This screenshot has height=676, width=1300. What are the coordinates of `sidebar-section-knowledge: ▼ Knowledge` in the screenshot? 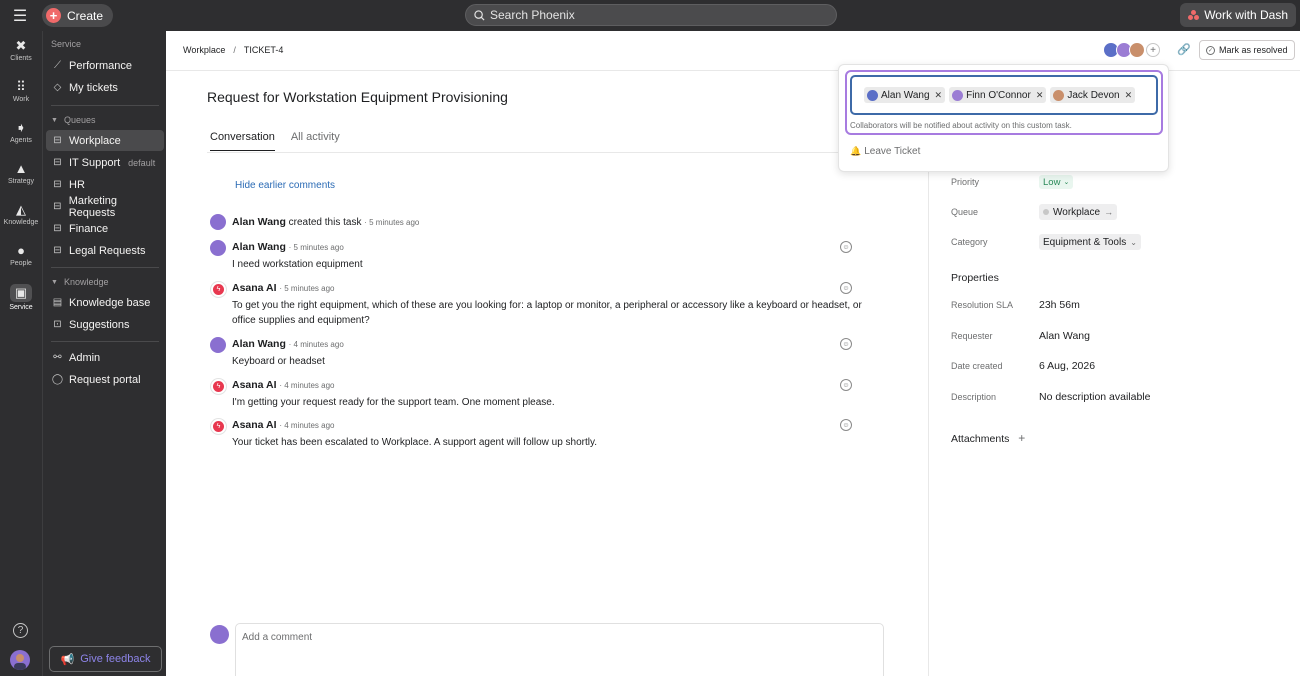 It's located at (79, 282).